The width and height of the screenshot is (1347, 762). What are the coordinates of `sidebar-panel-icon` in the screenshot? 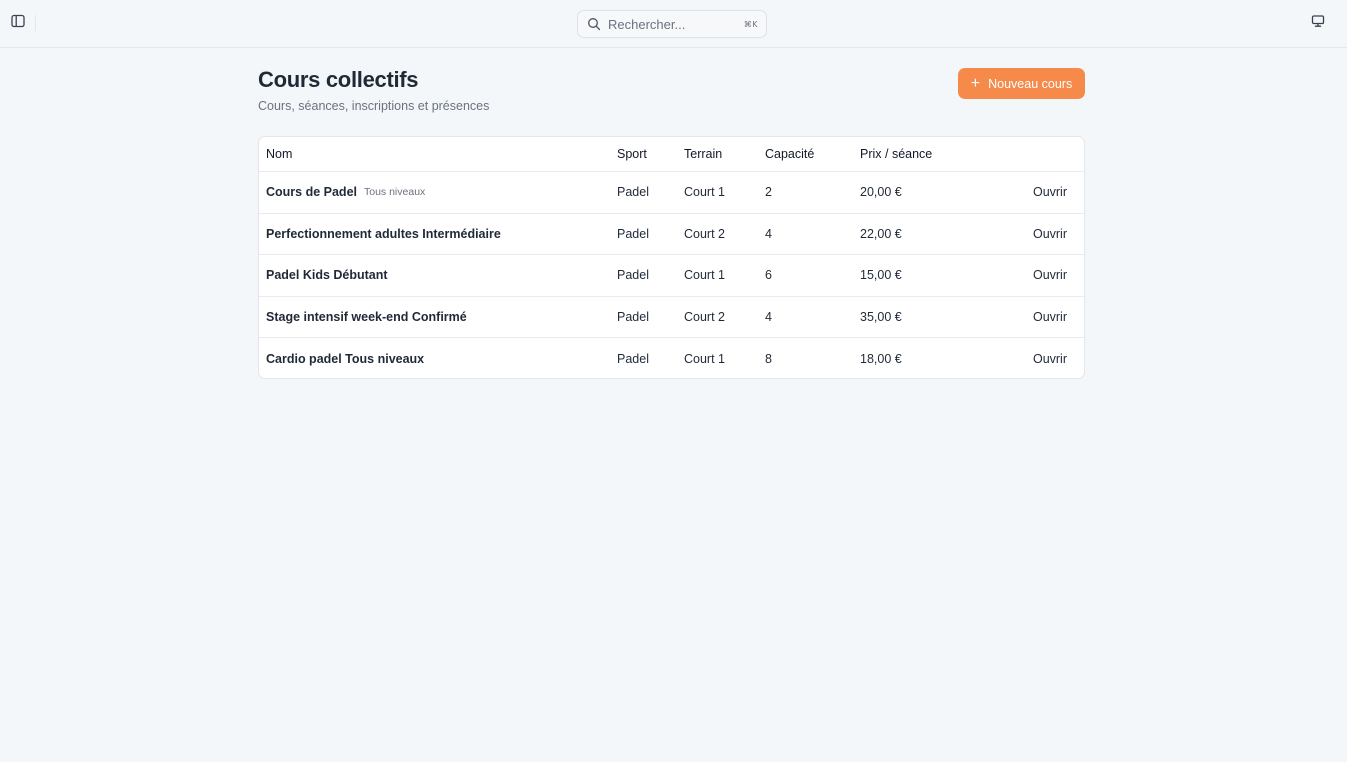 It's located at (18, 23).